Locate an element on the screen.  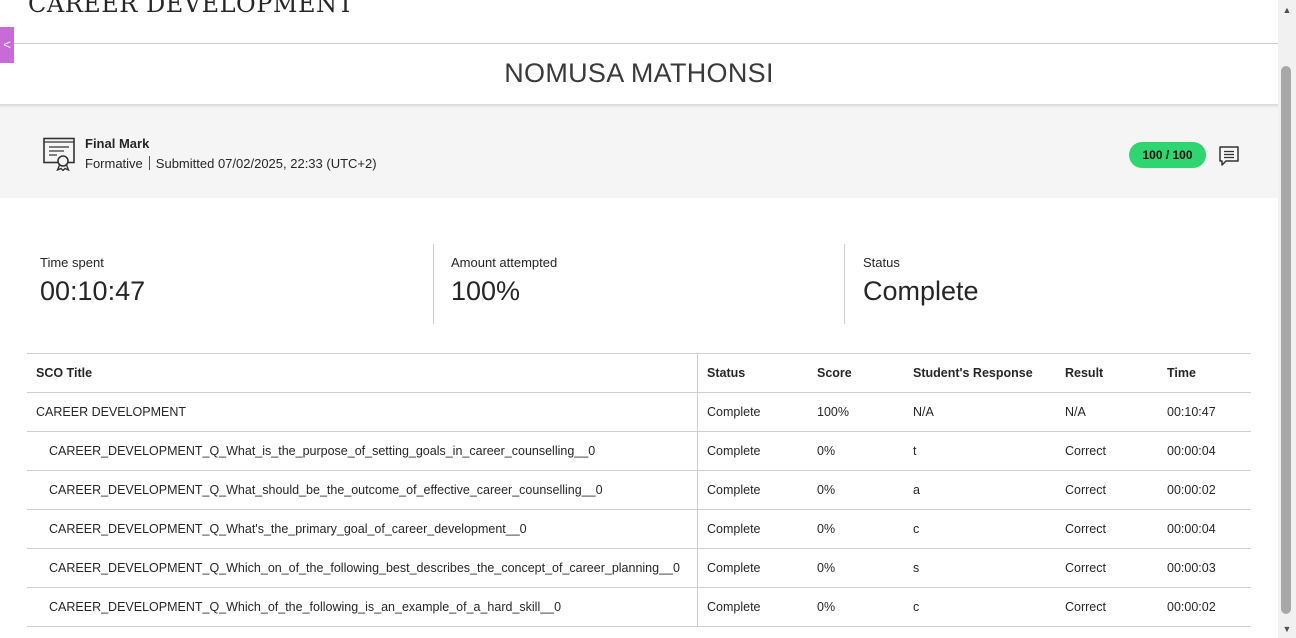
time-spent-value: 00:10:47 is located at coordinates (93, 291).